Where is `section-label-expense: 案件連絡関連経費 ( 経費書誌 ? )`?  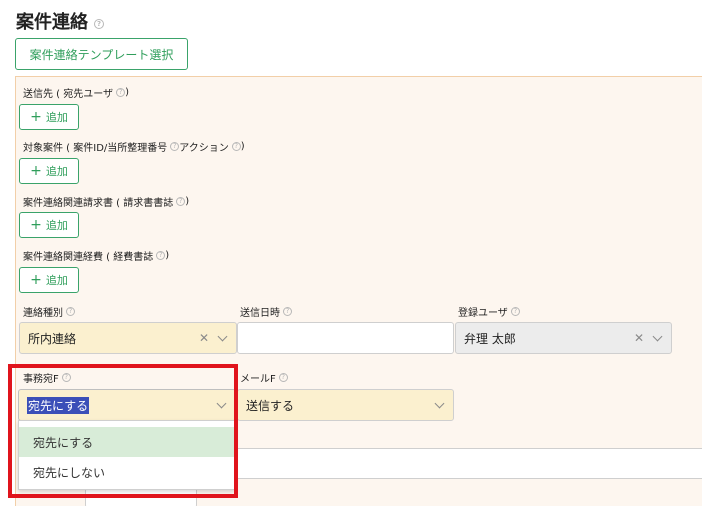 section-label-expense: 案件連絡関連経費 ( 経費書誌 ? ) is located at coordinates (96, 255).